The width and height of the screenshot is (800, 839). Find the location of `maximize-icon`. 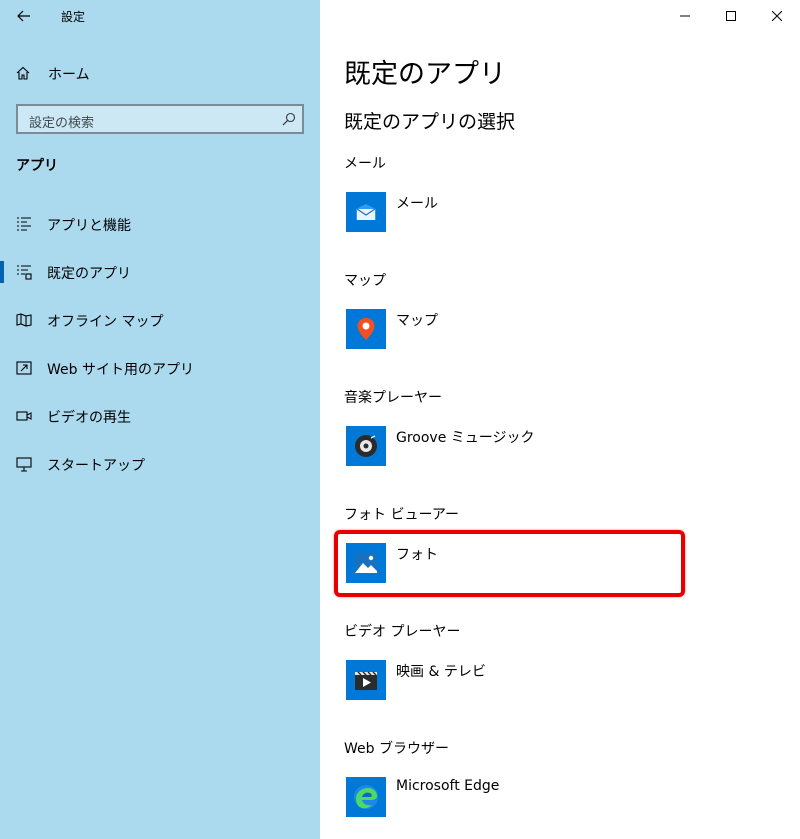

maximize-icon is located at coordinates (731, 16).